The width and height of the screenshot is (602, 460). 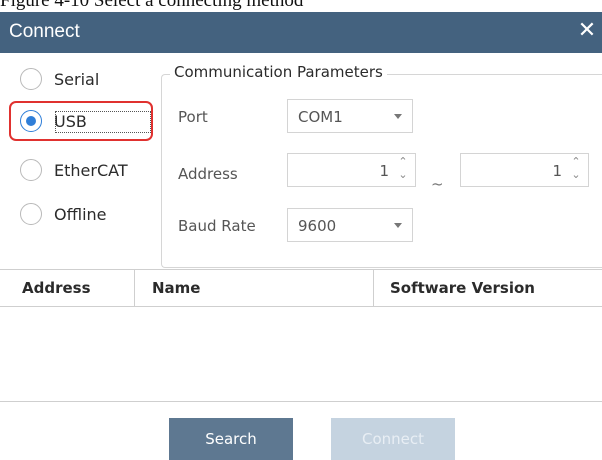 I want to click on column-header-software-version: Software Version, so click(x=462, y=288).